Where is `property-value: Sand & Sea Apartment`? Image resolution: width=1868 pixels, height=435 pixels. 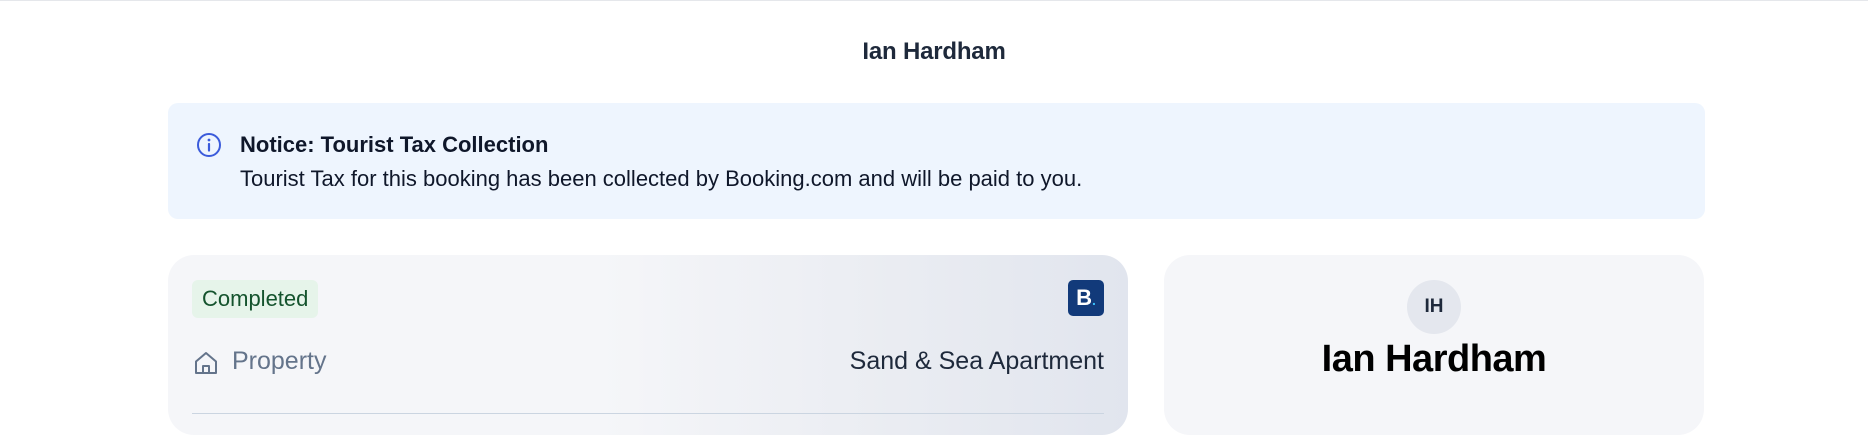 property-value: Sand & Sea Apartment is located at coordinates (976, 361).